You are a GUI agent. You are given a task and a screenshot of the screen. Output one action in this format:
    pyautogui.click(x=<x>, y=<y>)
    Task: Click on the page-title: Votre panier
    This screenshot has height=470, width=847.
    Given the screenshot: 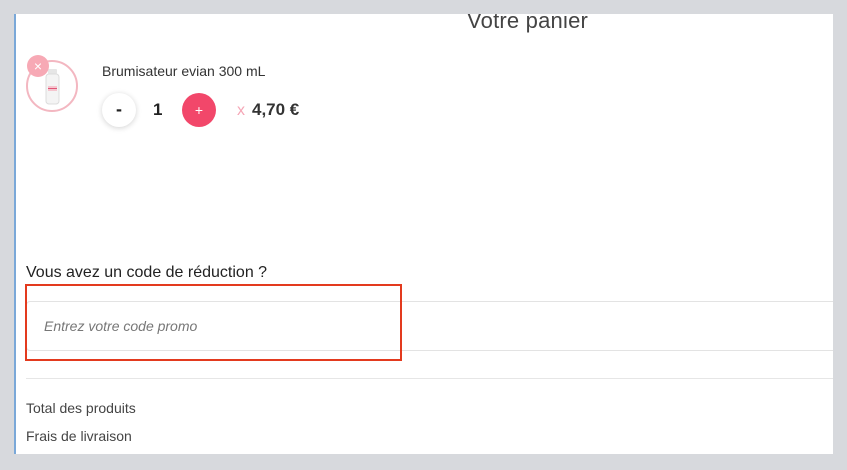 What is the action you would take?
    pyautogui.click(x=528, y=23)
    